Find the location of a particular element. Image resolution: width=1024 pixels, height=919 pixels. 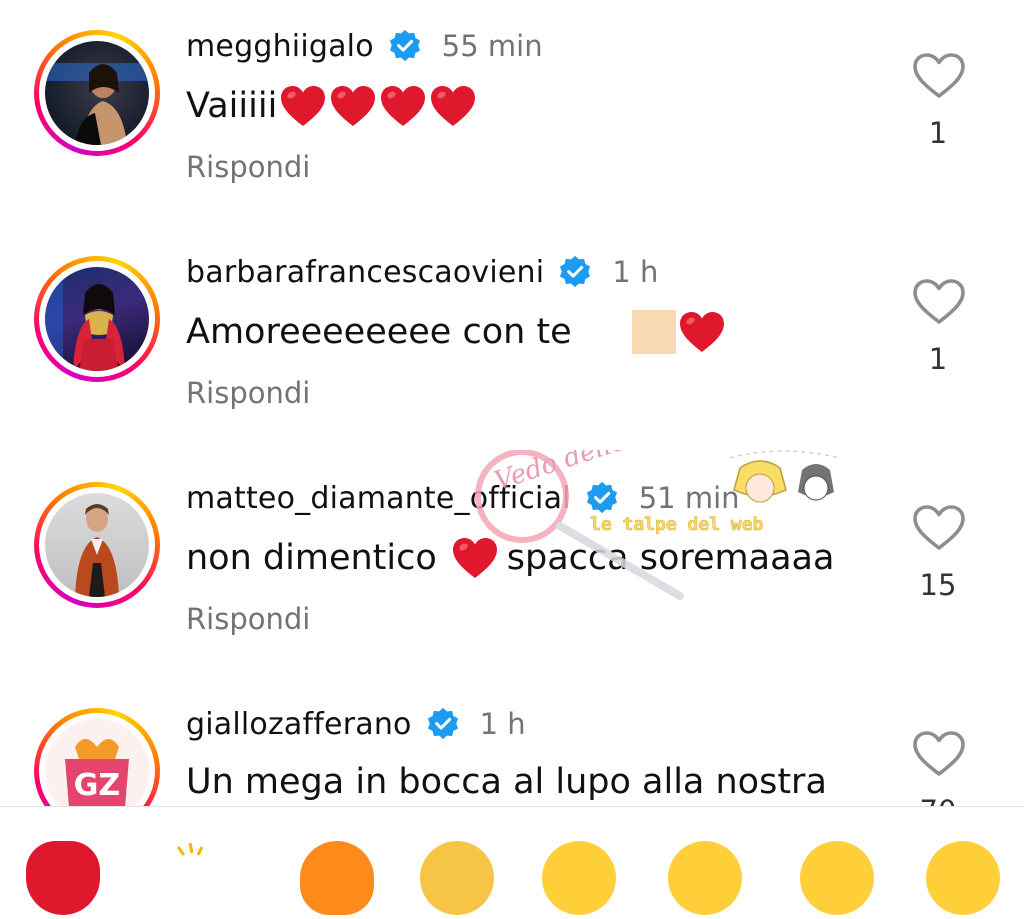

comment-text: Vaiiiii is located at coordinates (331, 106).